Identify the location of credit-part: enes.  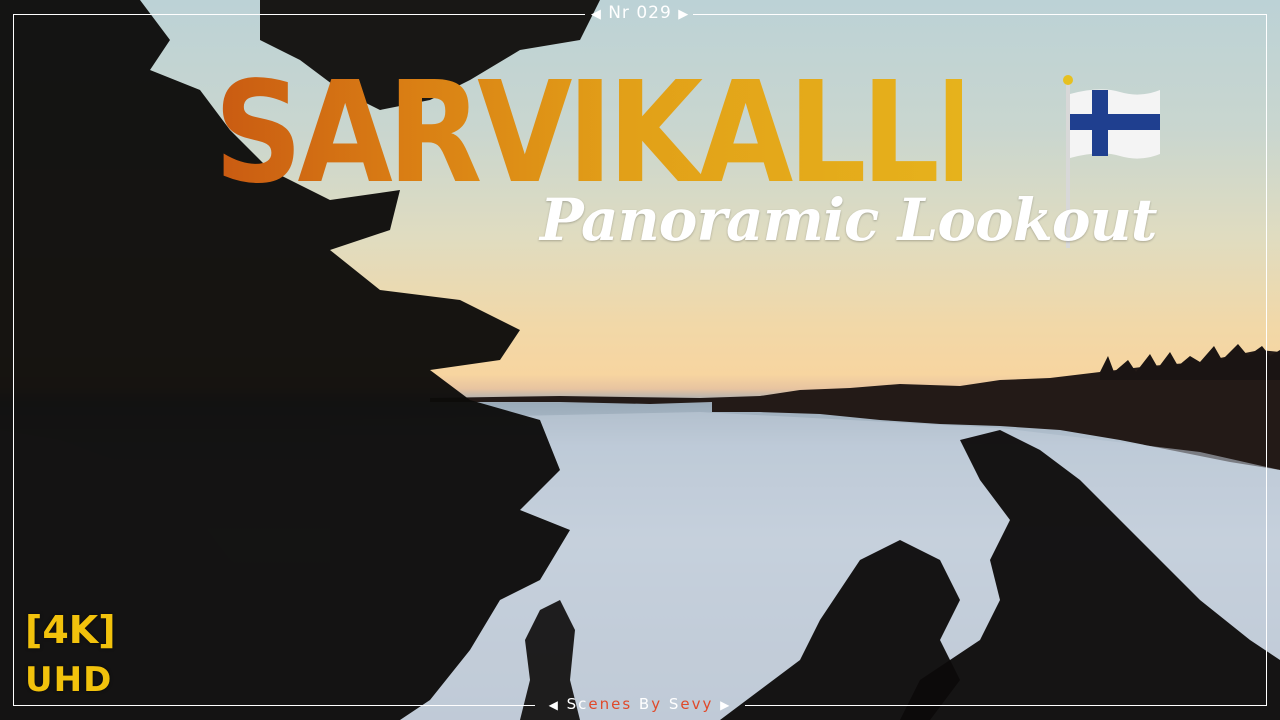
(613, 704).